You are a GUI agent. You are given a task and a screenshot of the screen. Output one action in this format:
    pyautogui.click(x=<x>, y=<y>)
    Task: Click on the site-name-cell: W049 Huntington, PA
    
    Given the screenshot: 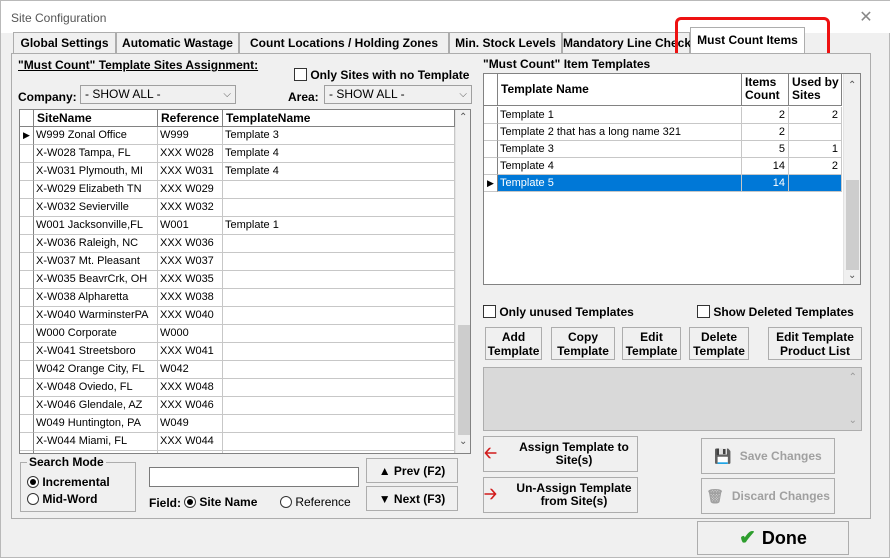 What is the action you would take?
    pyautogui.click(x=96, y=424)
    